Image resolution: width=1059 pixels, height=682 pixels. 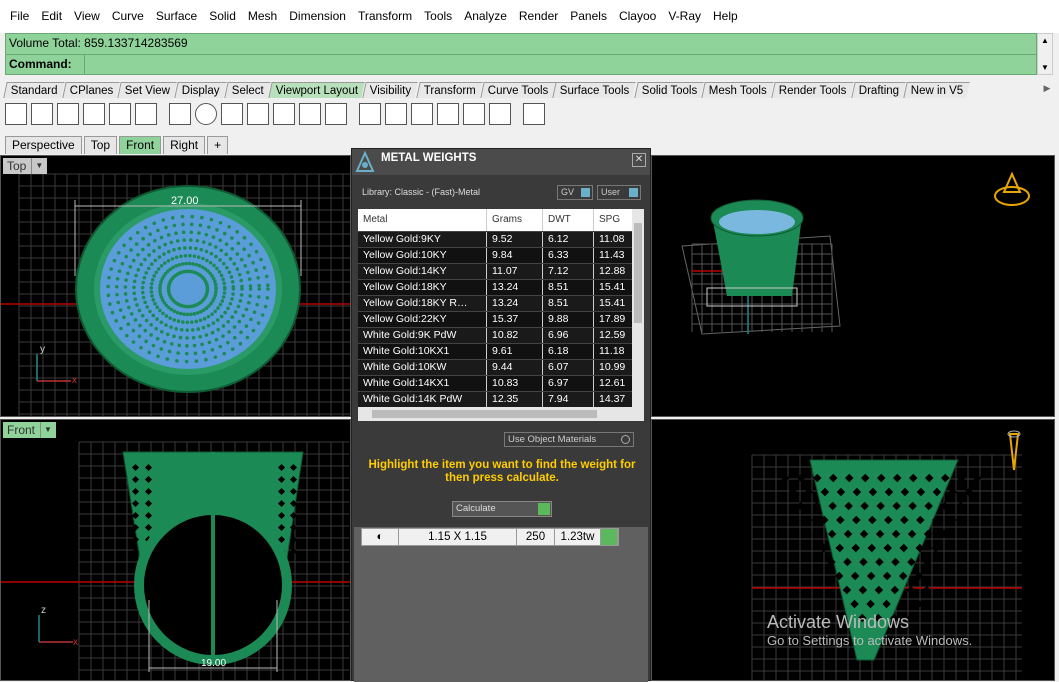 I want to click on tab-mesh-tools: Mesh Tools, so click(x=737, y=90).